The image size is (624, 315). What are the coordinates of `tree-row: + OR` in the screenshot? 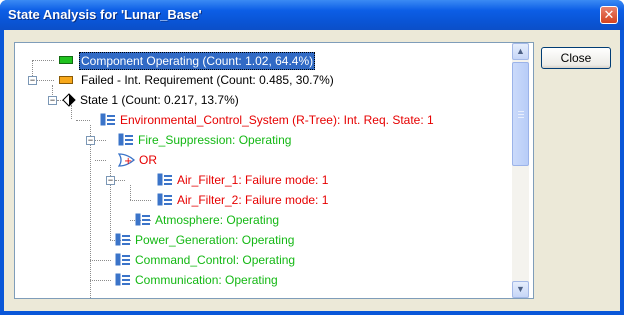 It's located at (263, 160).